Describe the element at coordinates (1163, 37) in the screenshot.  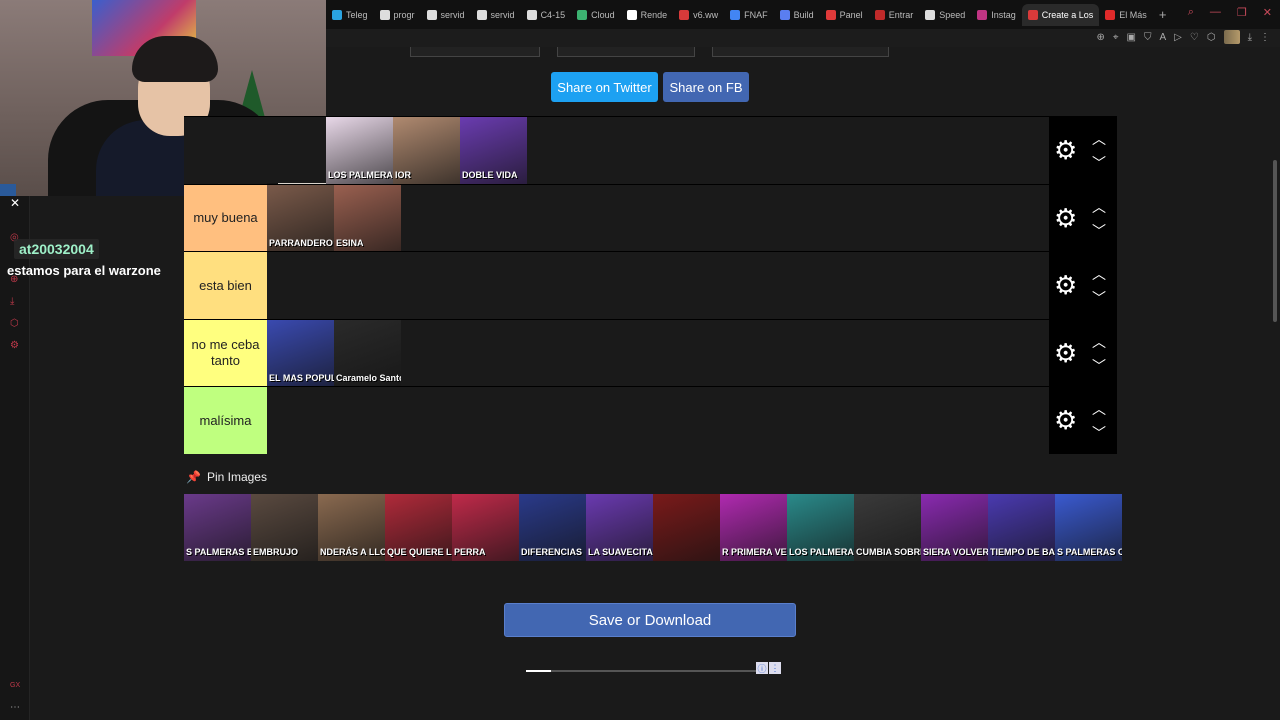
I see `translate-icon: A` at that location.